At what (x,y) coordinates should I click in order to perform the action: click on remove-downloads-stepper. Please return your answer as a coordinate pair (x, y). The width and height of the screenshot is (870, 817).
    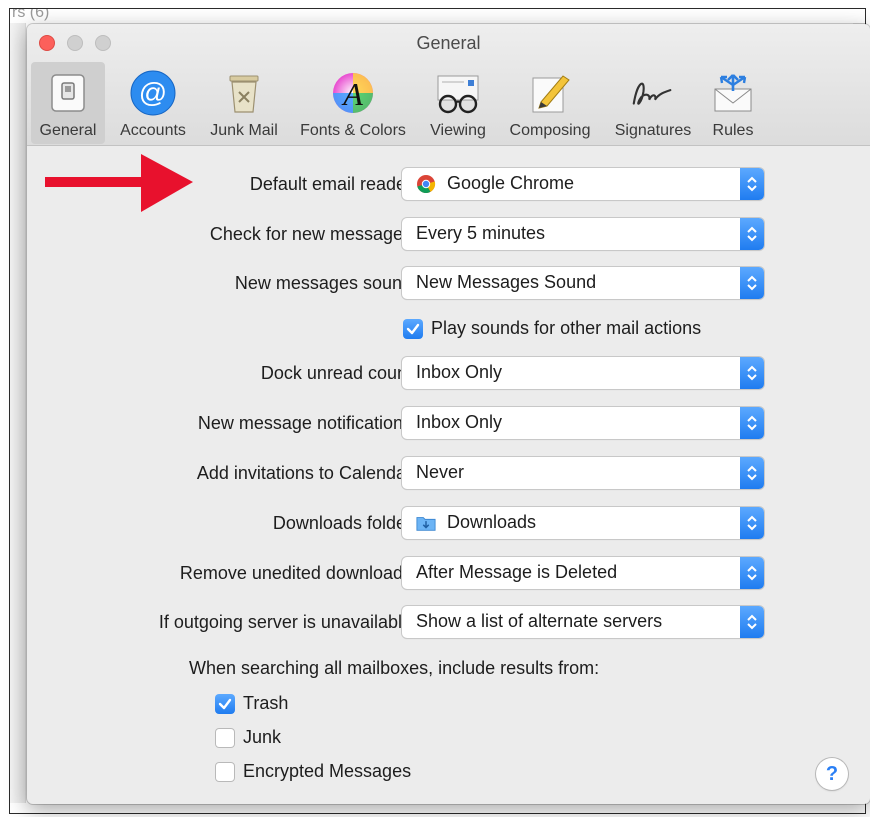
    Looking at the image, I should click on (752, 573).